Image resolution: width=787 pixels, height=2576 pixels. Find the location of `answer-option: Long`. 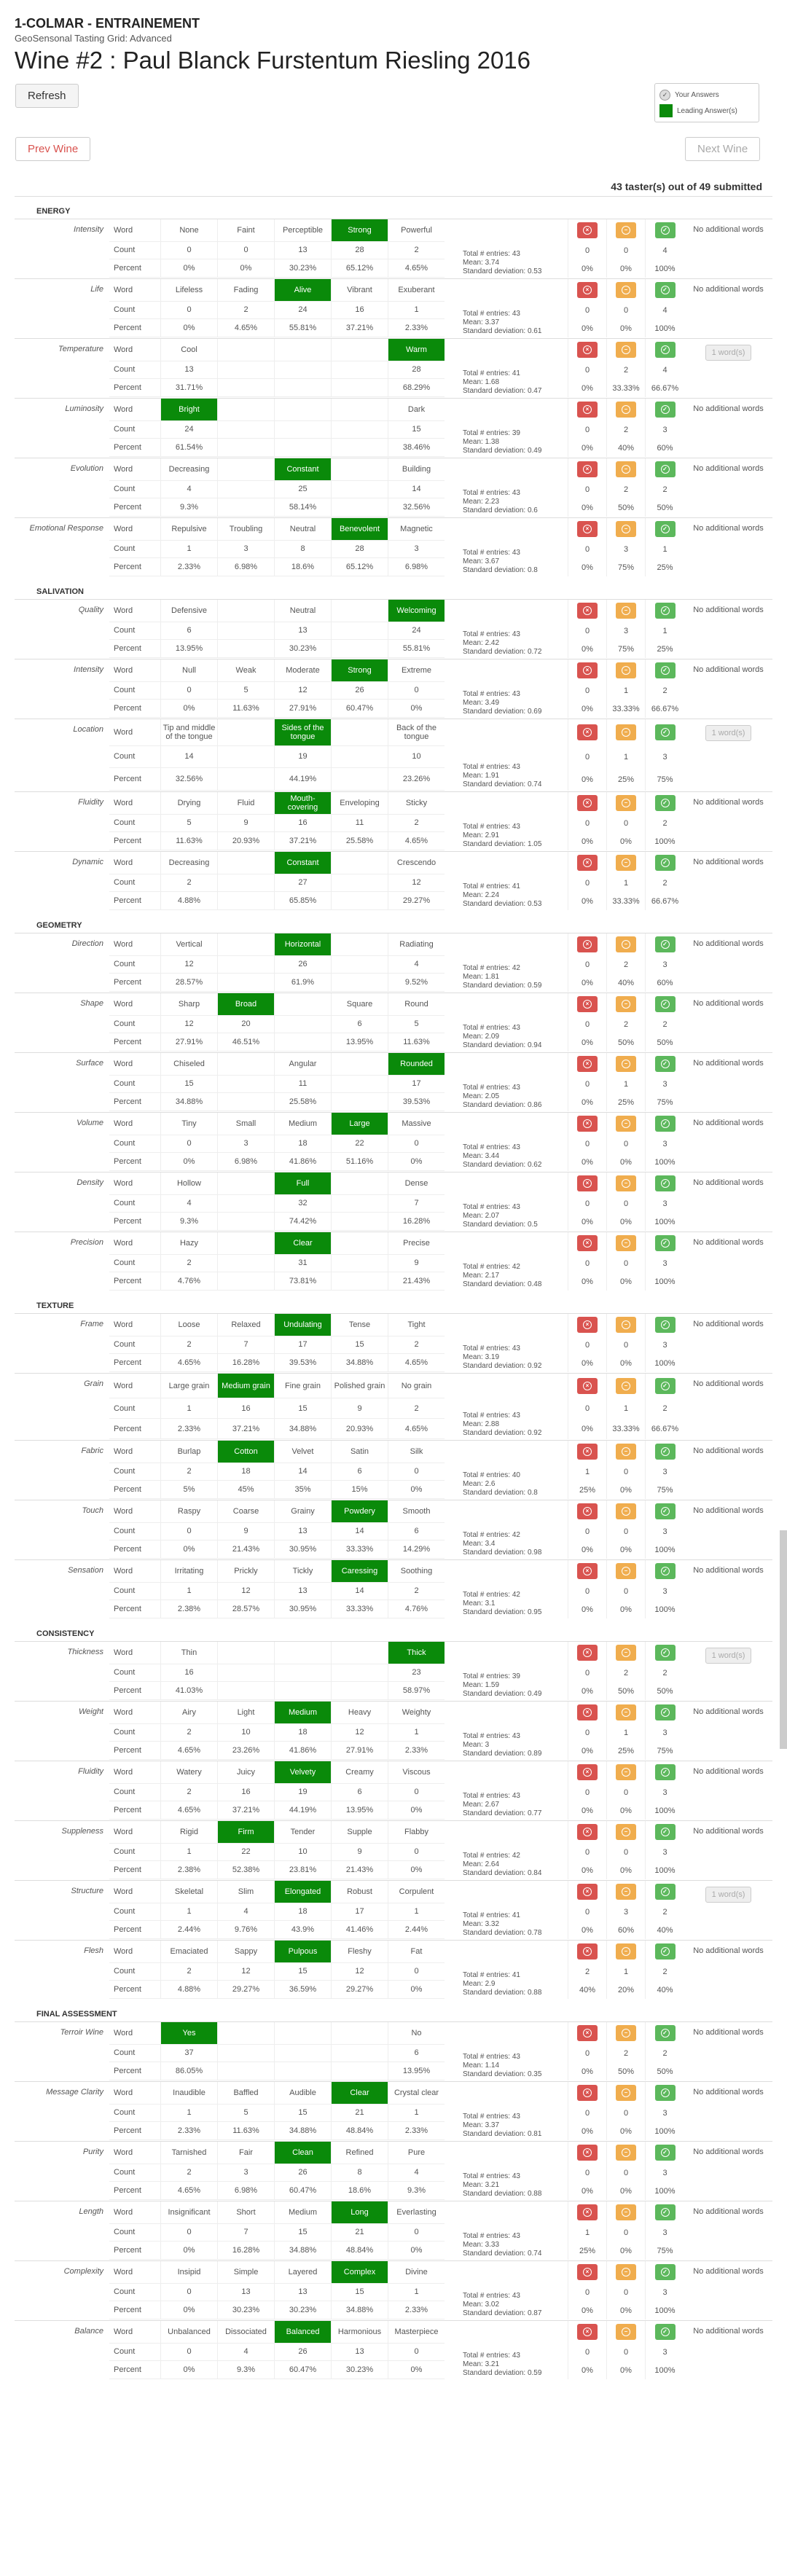

answer-option: Long is located at coordinates (360, 2212).